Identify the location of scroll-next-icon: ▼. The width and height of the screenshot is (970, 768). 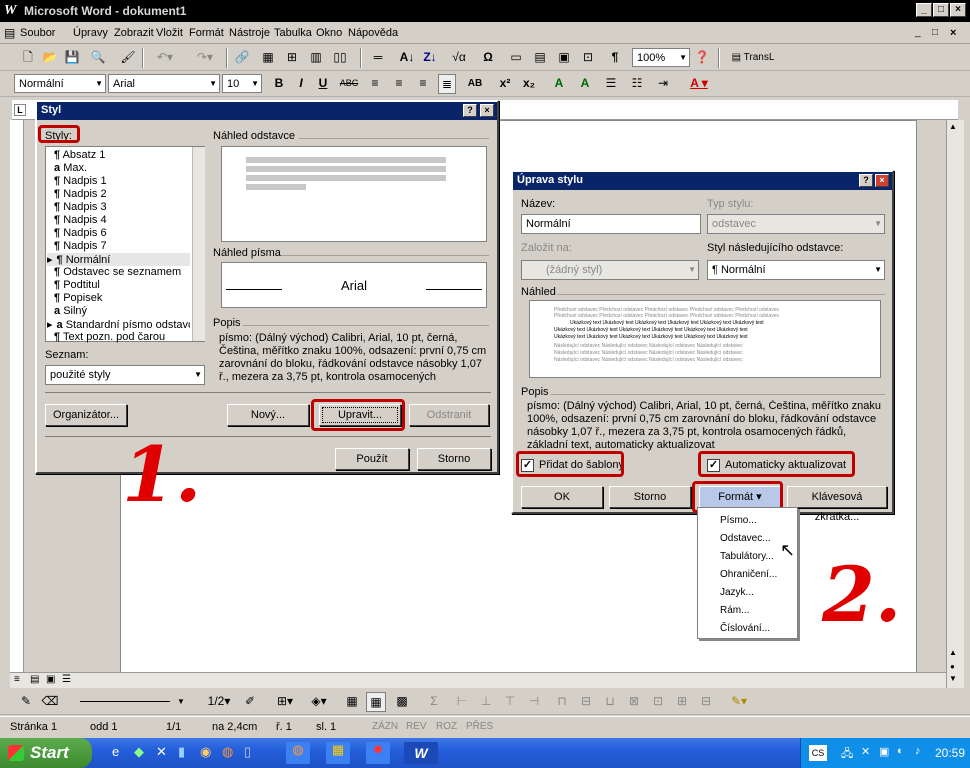
(953, 678).